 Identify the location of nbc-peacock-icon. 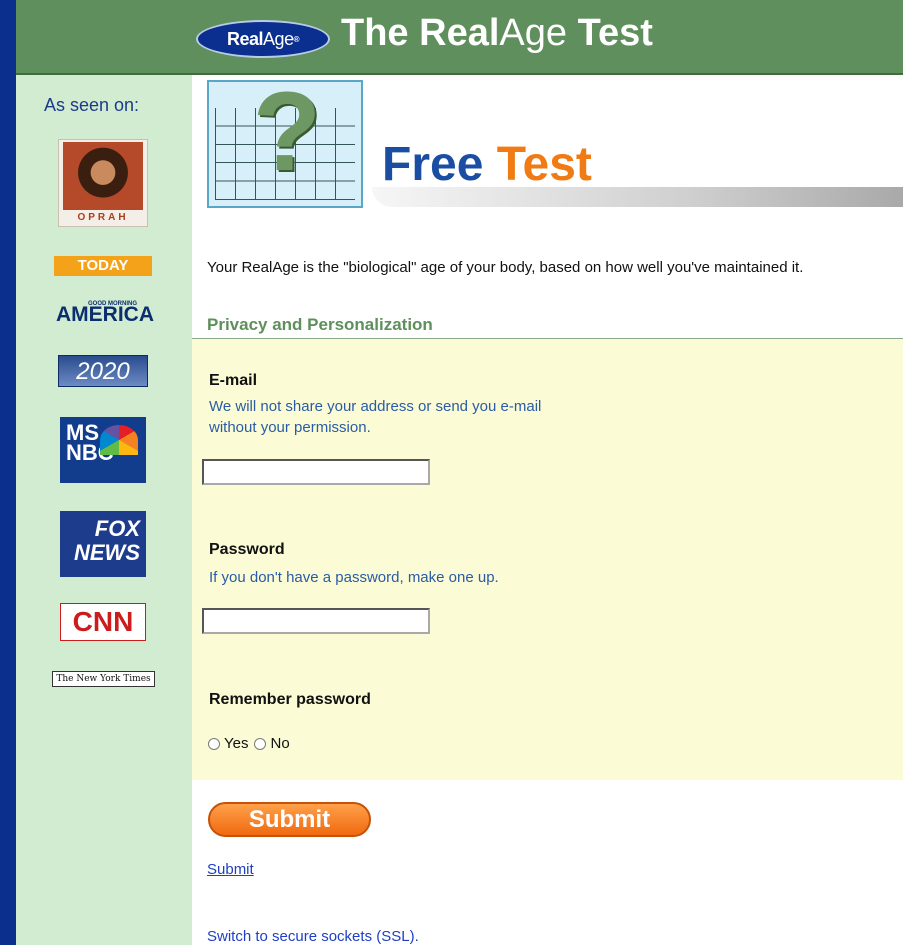
(119, 440).